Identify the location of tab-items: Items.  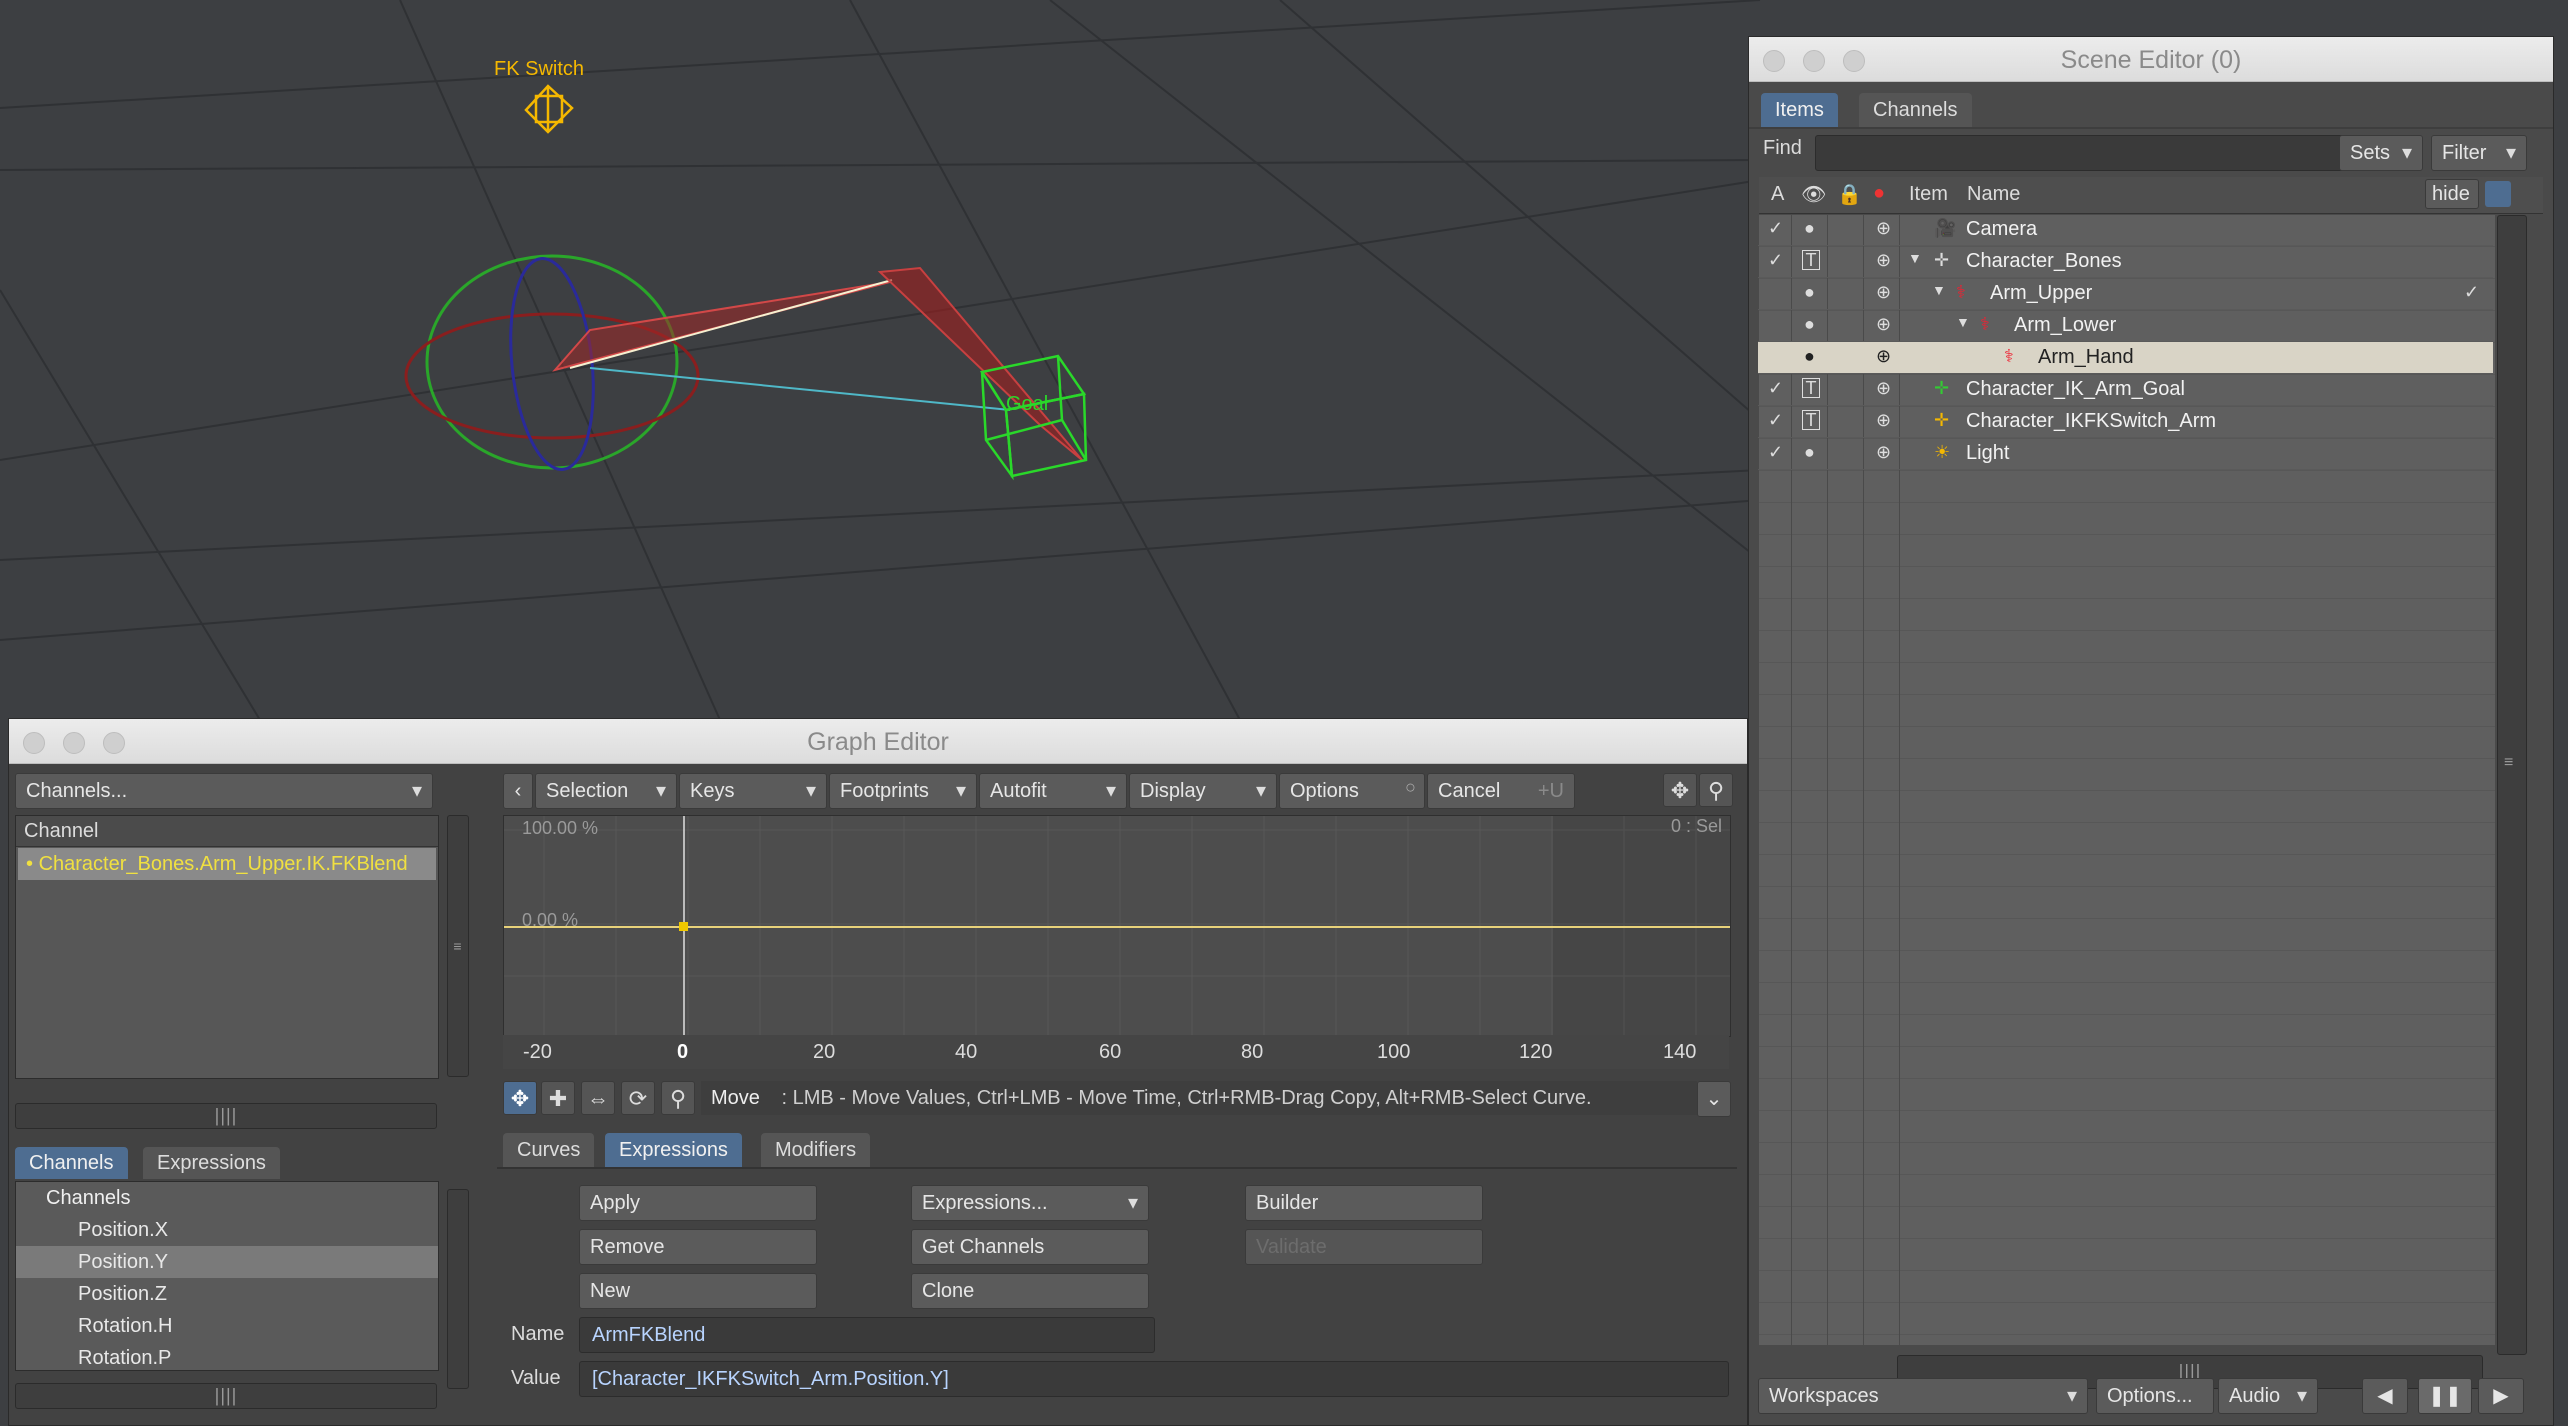
(1799, 110).